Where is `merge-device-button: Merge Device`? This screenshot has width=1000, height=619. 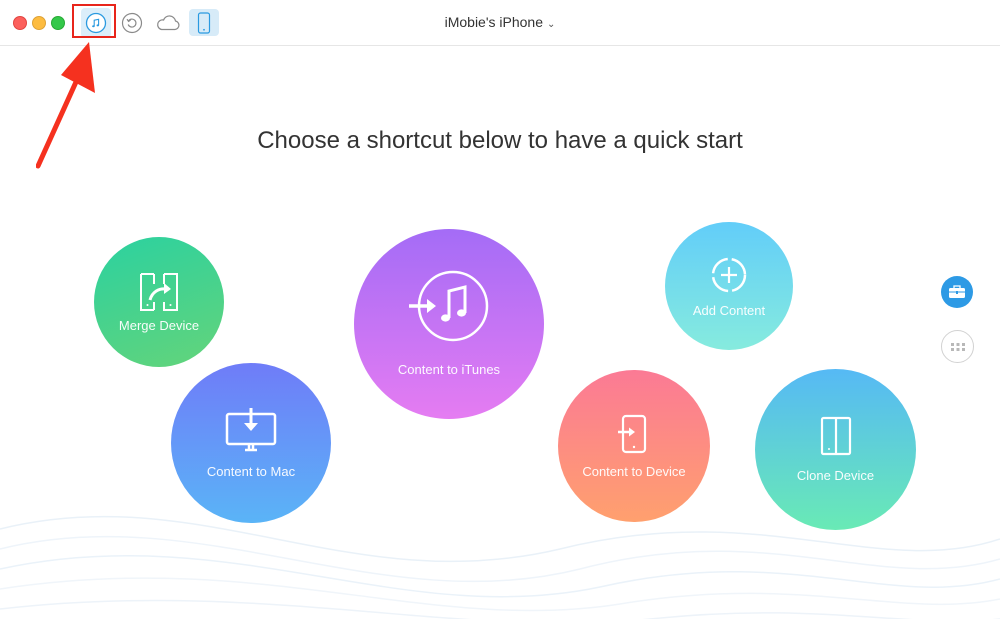
merge-device-button: Merge Device is located at coordinates (159, 302).